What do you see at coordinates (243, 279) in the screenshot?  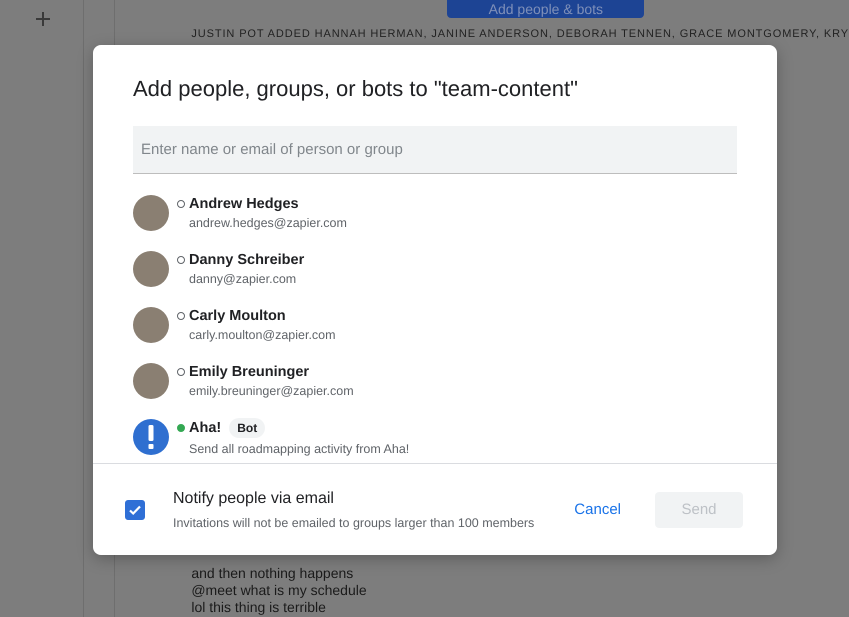 I see `person-detail: danny@zapier.com` at bounding box center [243, 279].